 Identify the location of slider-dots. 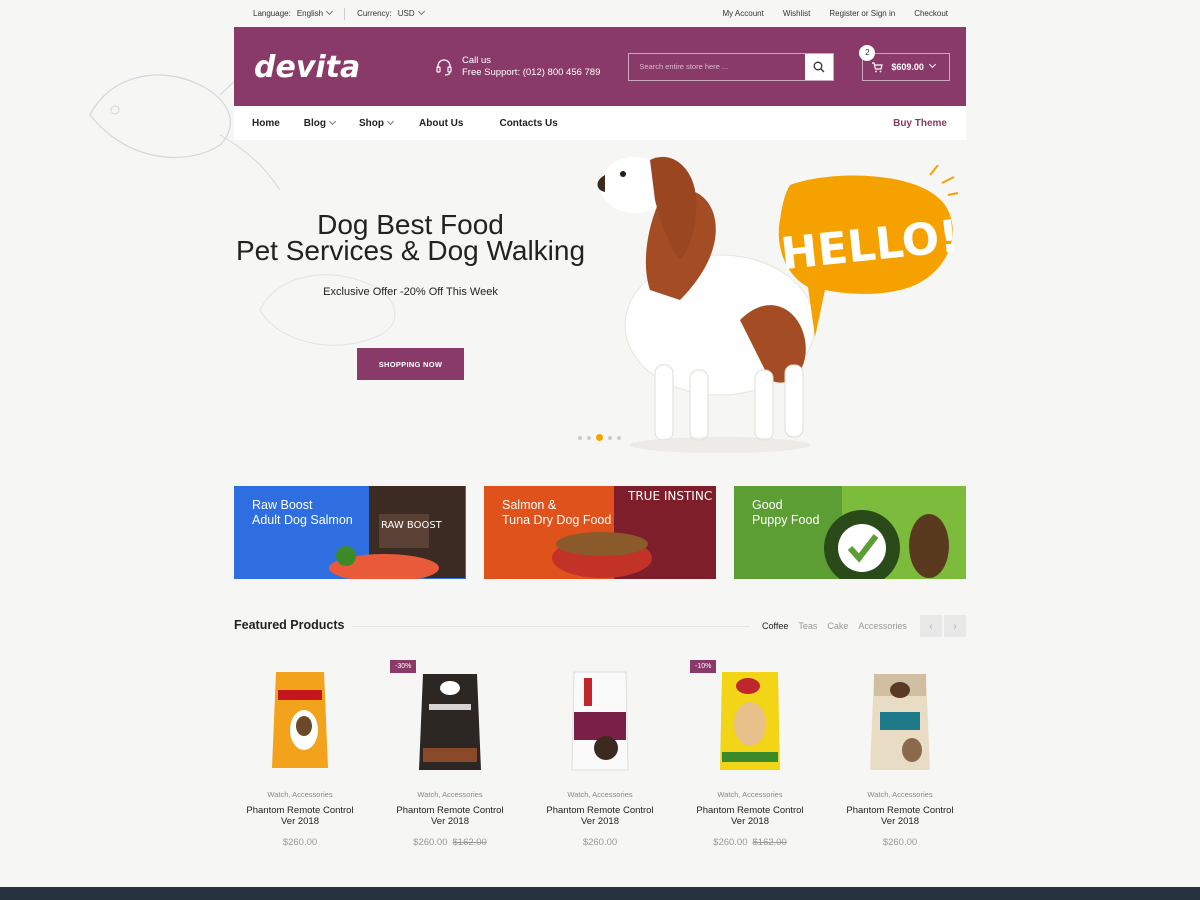
(599, 437).